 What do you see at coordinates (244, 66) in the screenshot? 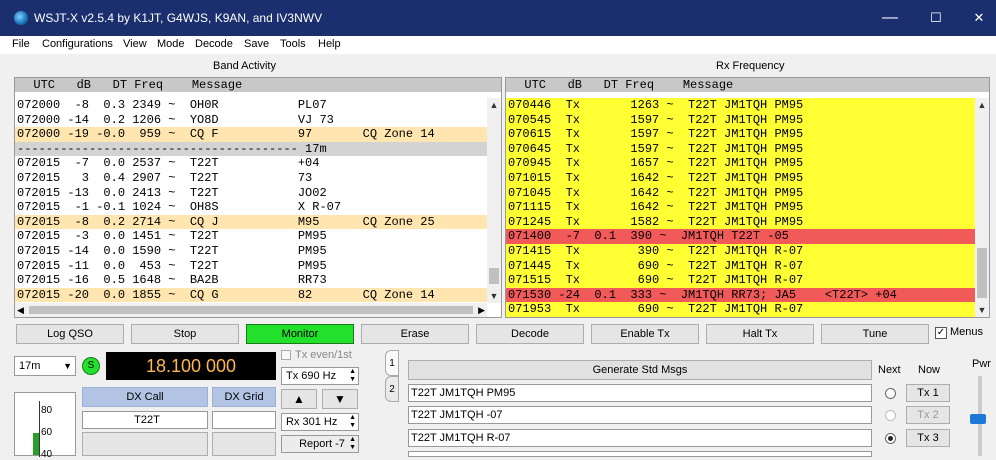
I see `band-activity-title: Band Activity` at bounding box center [244, 66].